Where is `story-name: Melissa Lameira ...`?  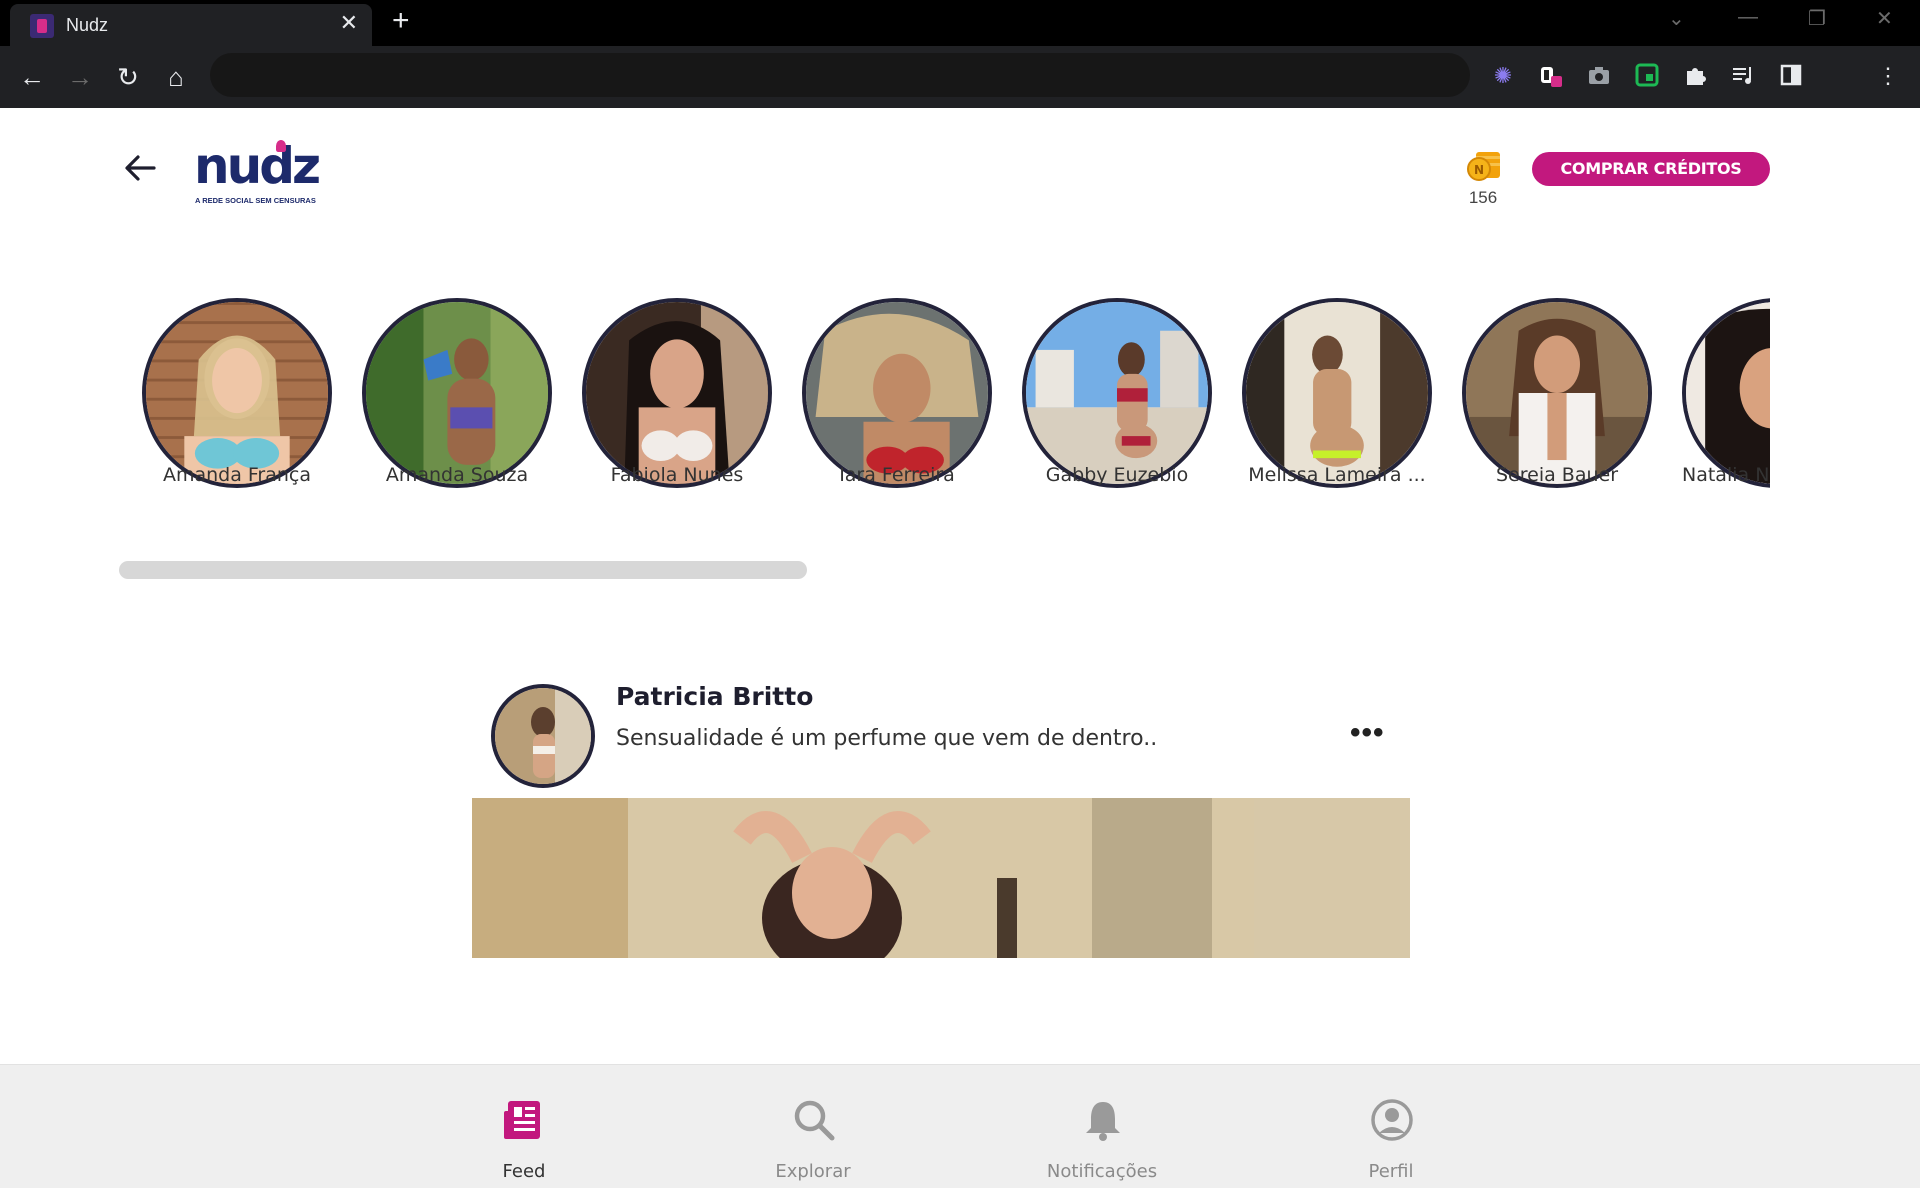
story-name: Melissa Lameira ... is located at coordinates (1337, 475).